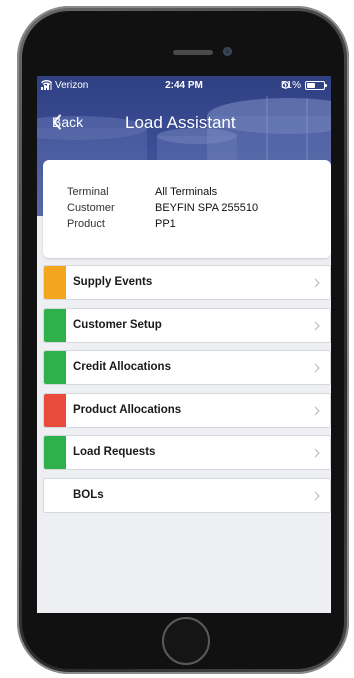 The image size is (354, 678). What do you see at coordinates (187, 367) in the screenshot?
I see `menu-item-credit-allocations: Credit Allocations` at bounding box center [187, 367].